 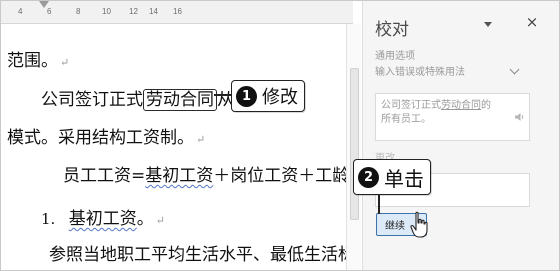 I want to click on callout-text: 单击, so click(x=404, y=178).